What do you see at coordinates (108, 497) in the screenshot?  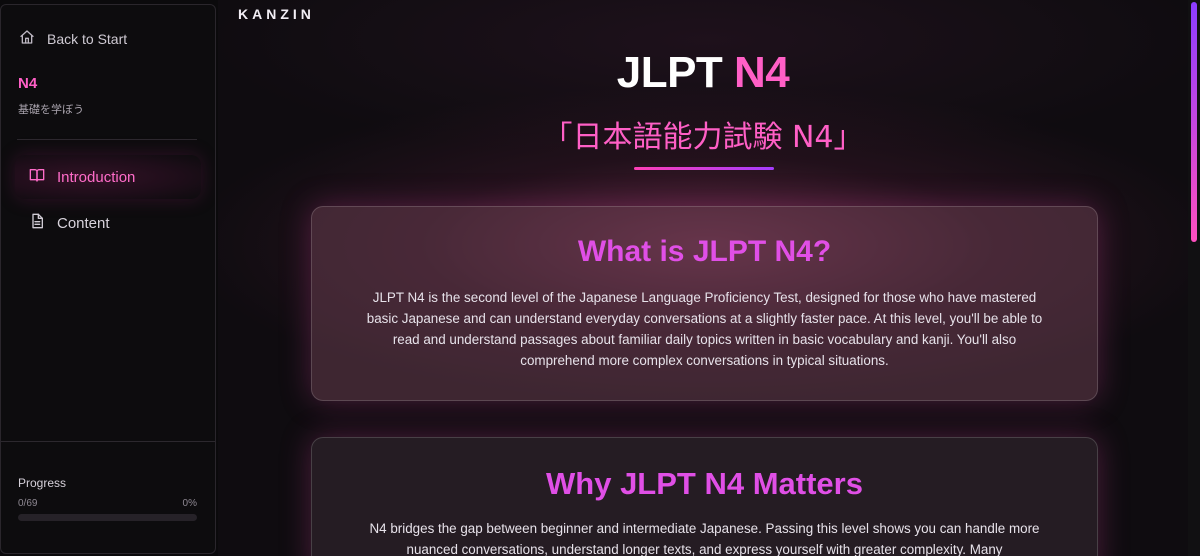 I see `progress-section: Progress 0/69 0%` at bounding box center [108, 497].